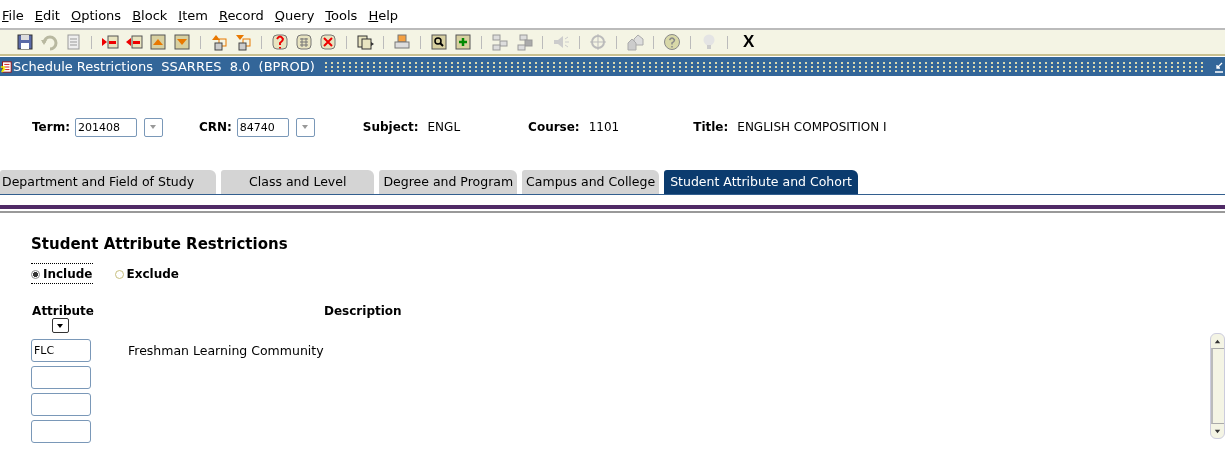  What do you see at coordinates (363, 312) in the screenshot?
I see `column-header: Description` at bounding box center [363, 312].